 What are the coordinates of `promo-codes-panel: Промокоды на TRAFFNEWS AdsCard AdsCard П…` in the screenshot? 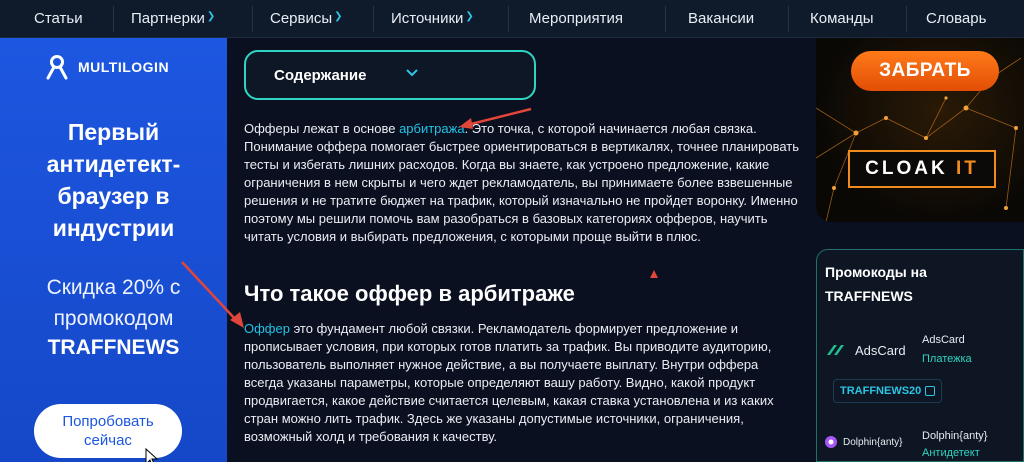 It's located at (920, 355).